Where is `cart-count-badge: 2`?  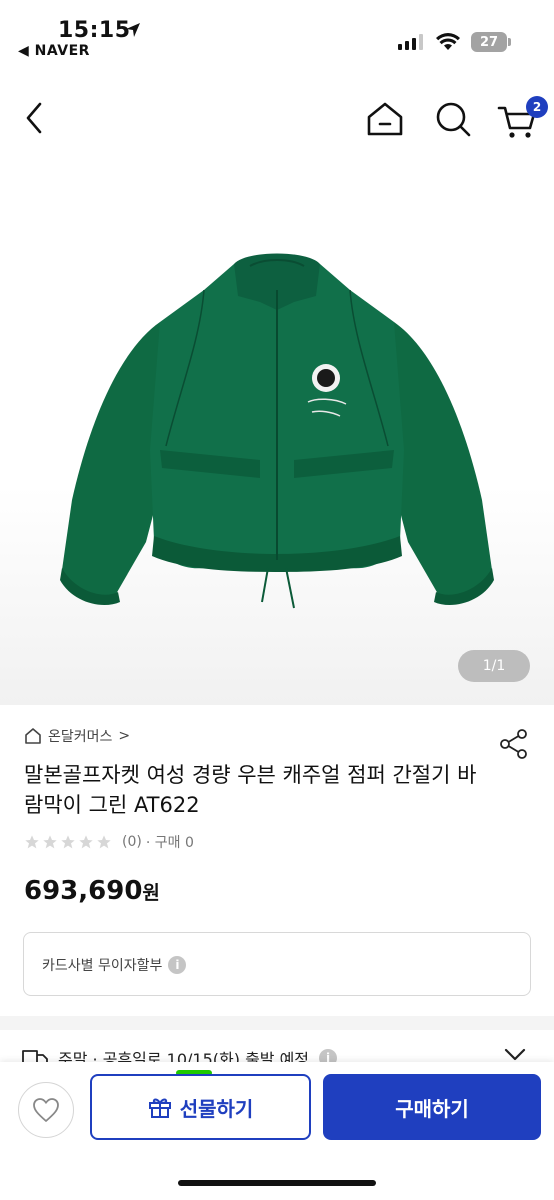 cart-count-badge: 2 is located at coordinates (537, 107).